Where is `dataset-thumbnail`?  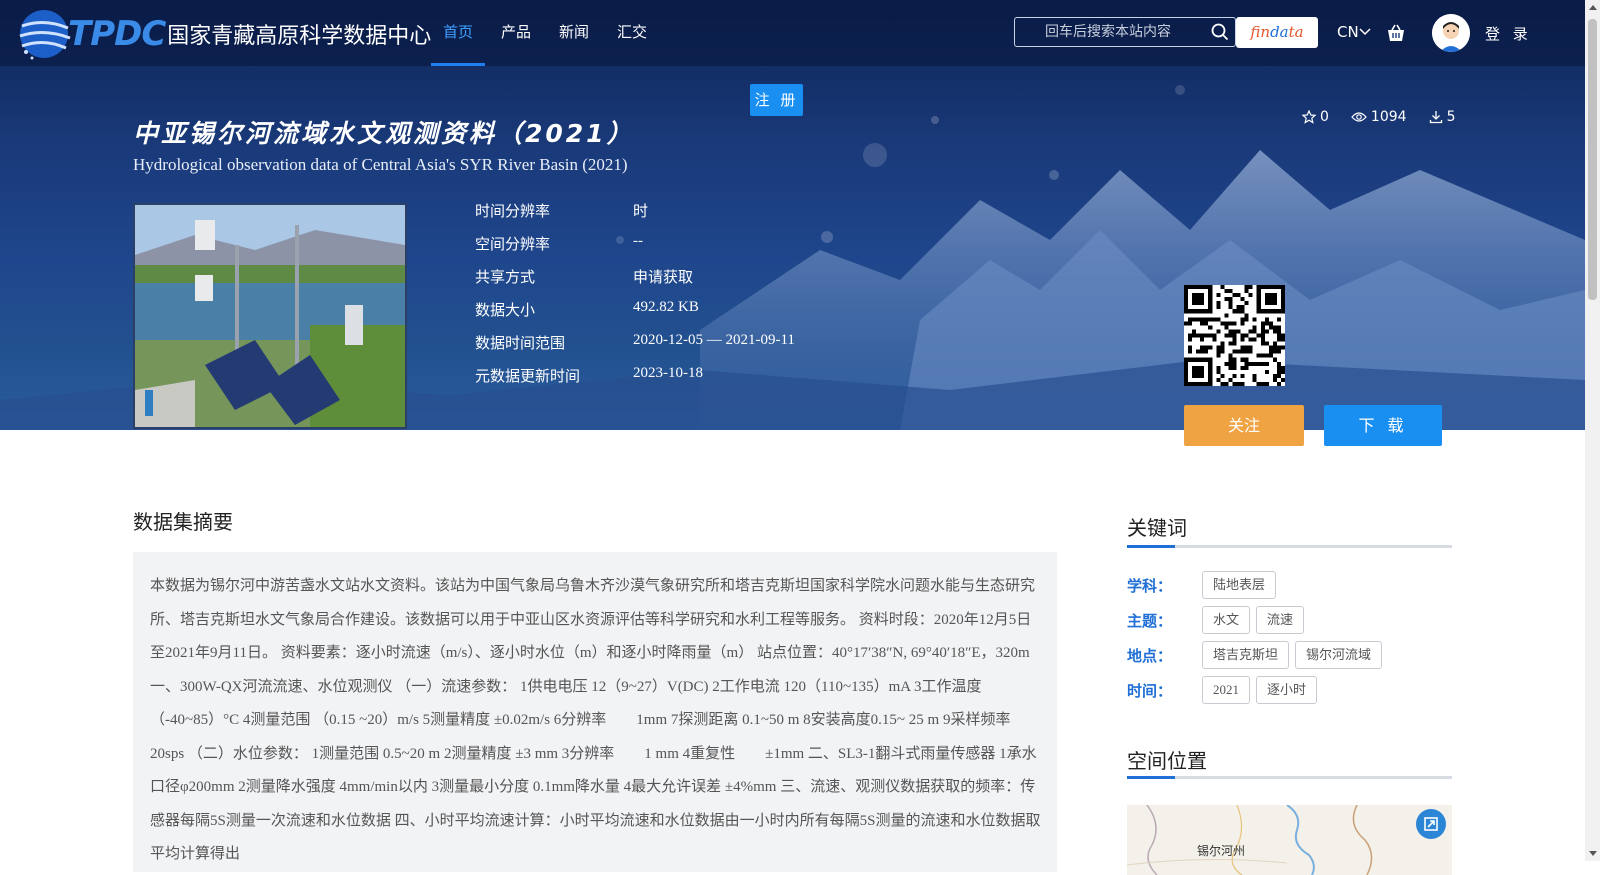
dataset-thumbnail is located at coordinates (270, 316).